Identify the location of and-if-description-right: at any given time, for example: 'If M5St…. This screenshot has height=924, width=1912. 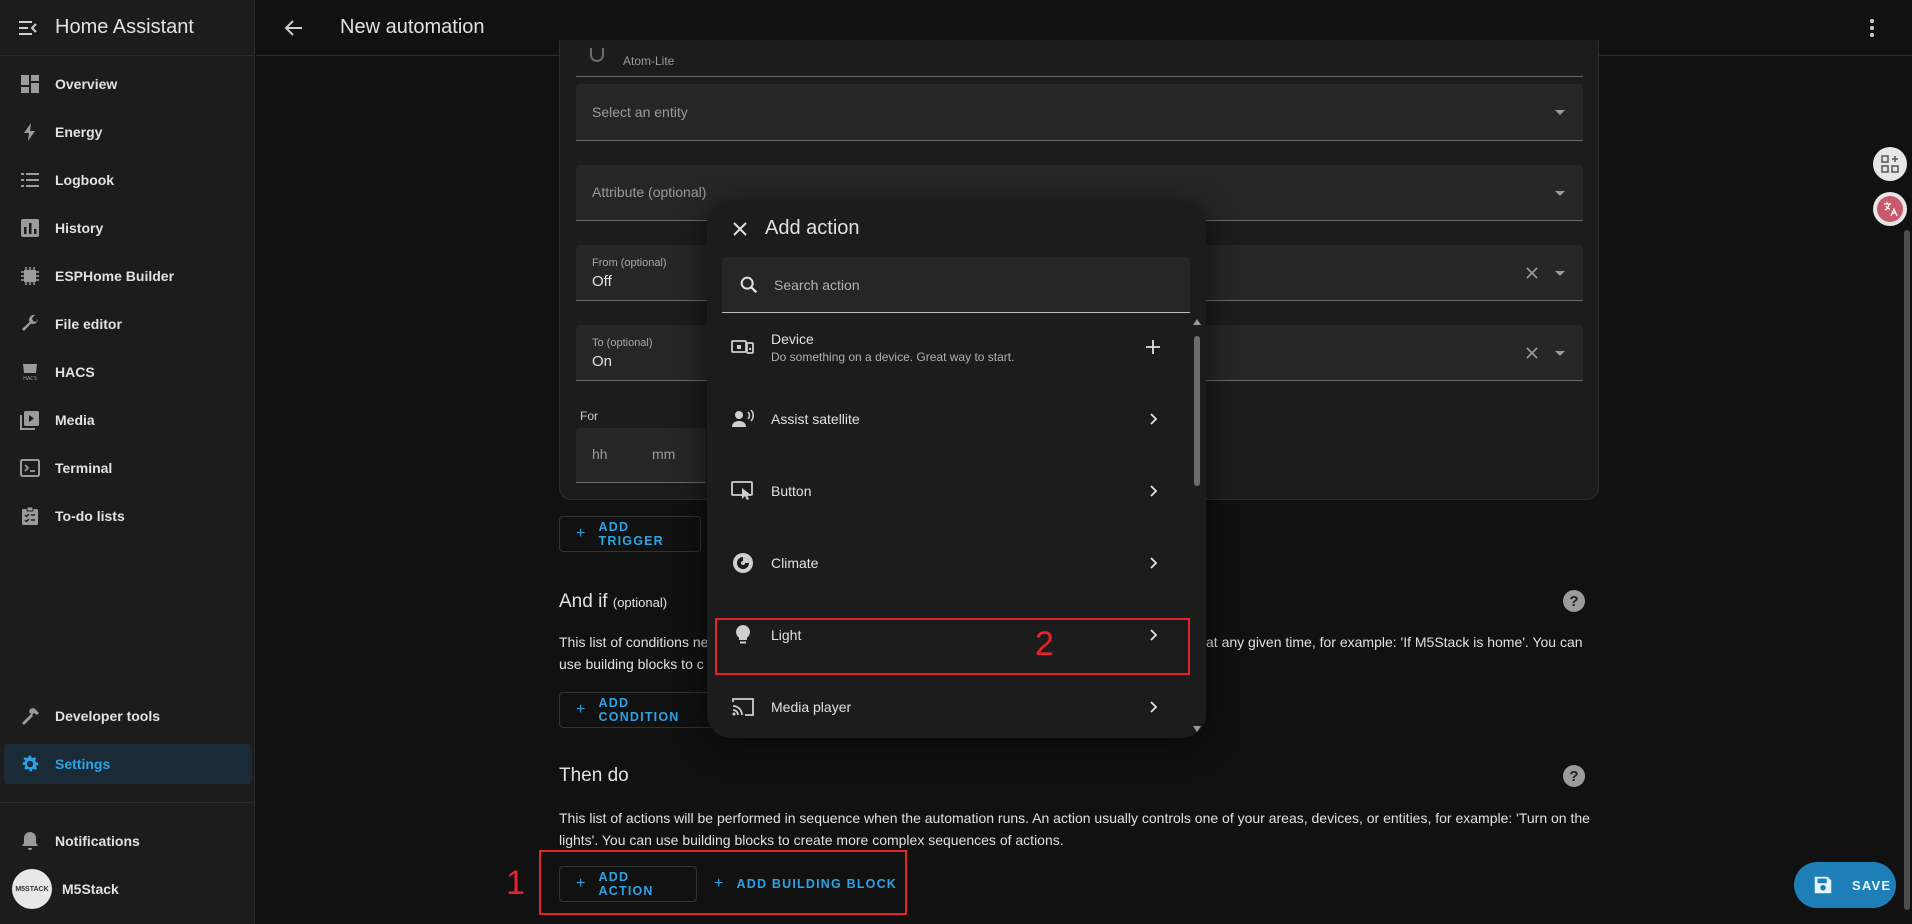
(1394, 642).